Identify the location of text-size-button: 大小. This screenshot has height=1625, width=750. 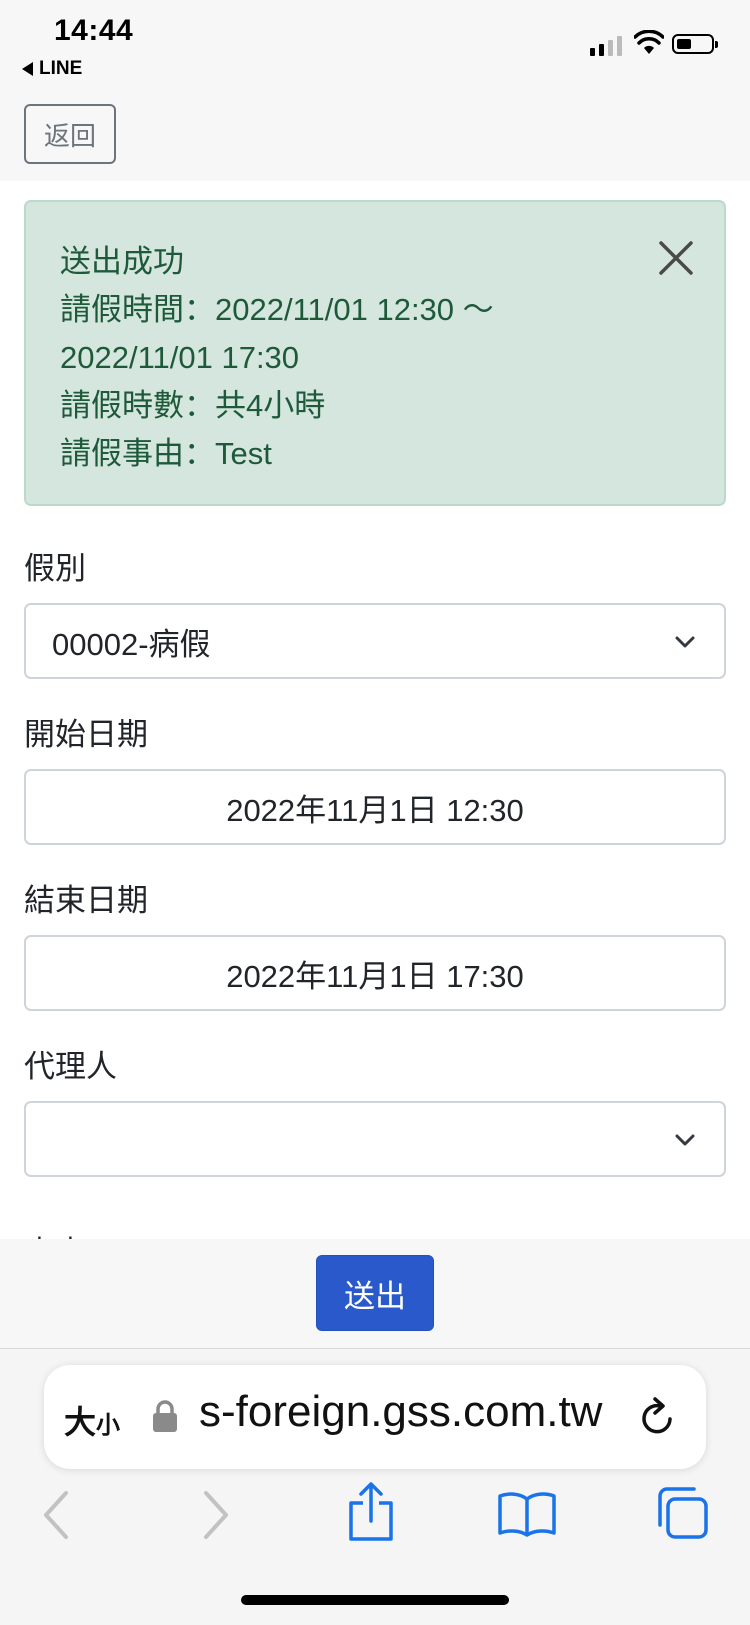
(92, 1420).